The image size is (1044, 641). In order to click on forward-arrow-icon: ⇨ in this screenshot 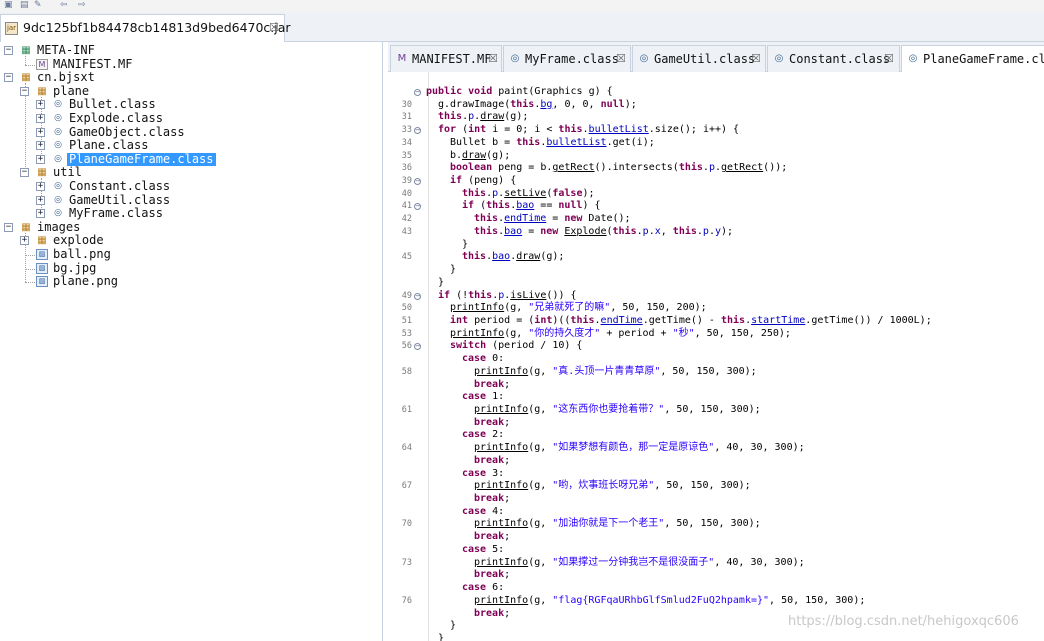, I will do `click(82, 5)`.